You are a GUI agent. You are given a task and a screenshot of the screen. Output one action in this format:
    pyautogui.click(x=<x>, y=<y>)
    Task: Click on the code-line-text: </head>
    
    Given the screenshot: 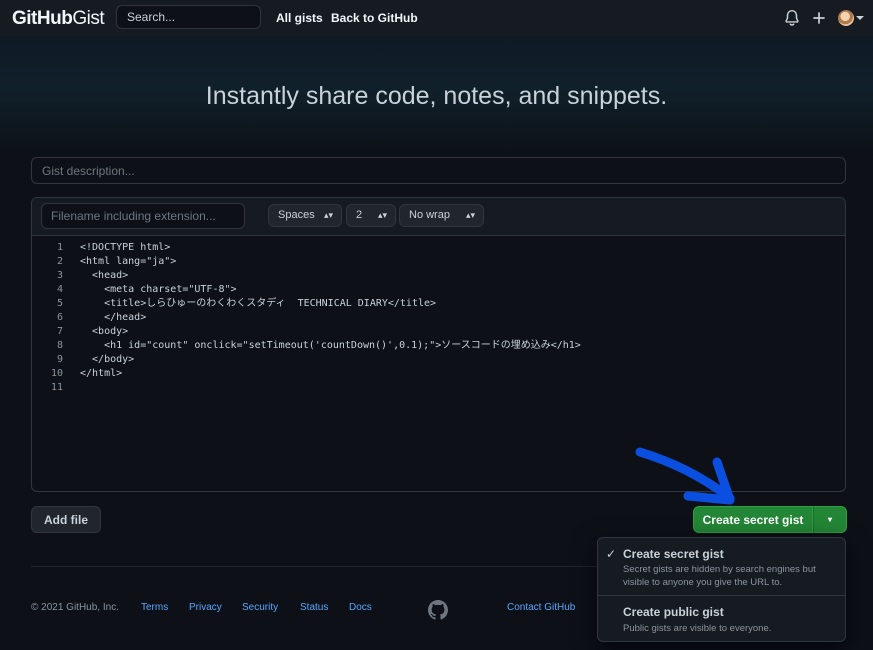 What is the action you would take?
    pyautogui.click(x=113, y=317)
    